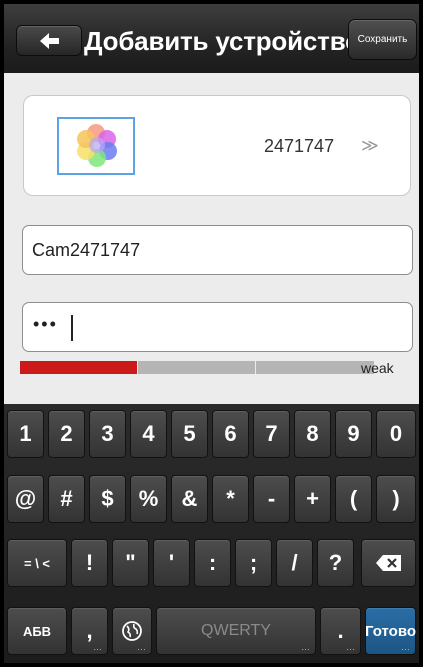 This screenshot has height=667, width=423. What do you see at coordinates (353, 499) in the screenshot?
I see `key-open-paren: (` at bounding box center [353, 499].